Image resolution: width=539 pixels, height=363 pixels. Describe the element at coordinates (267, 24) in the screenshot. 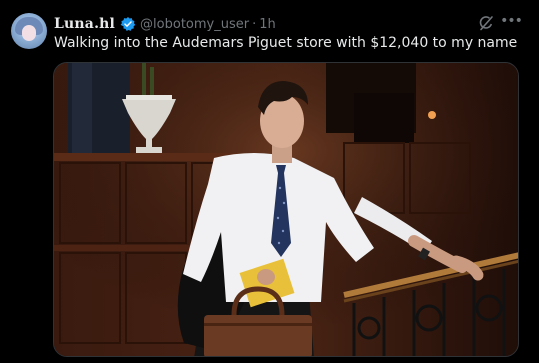

I see `timestamp: 1h` at that location.